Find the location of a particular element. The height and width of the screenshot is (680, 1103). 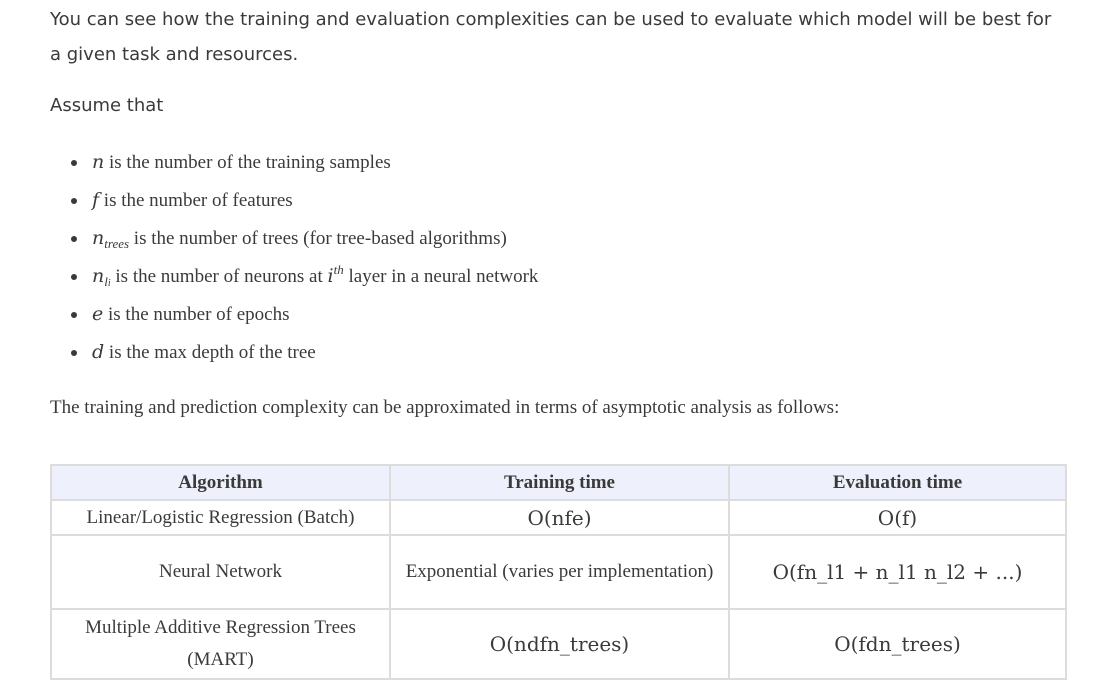

cell-algorithm: Linear/Logistic Regression (Batch) is located at coordinates (220, 517).